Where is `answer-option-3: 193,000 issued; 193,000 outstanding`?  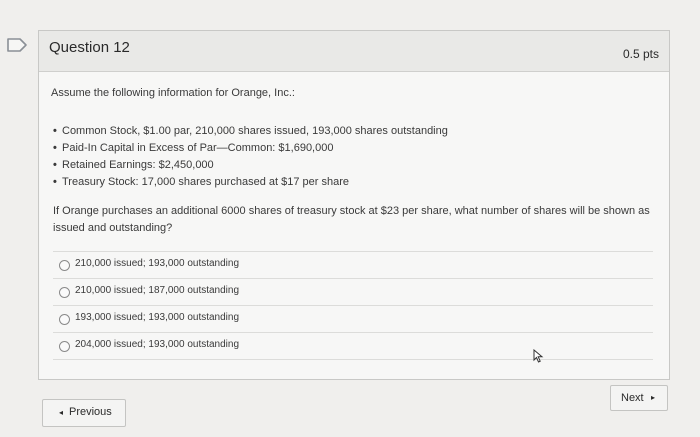
answer-option-3: 193,000 issued; 193,000 outstanding is located at coordinates (353, 318).